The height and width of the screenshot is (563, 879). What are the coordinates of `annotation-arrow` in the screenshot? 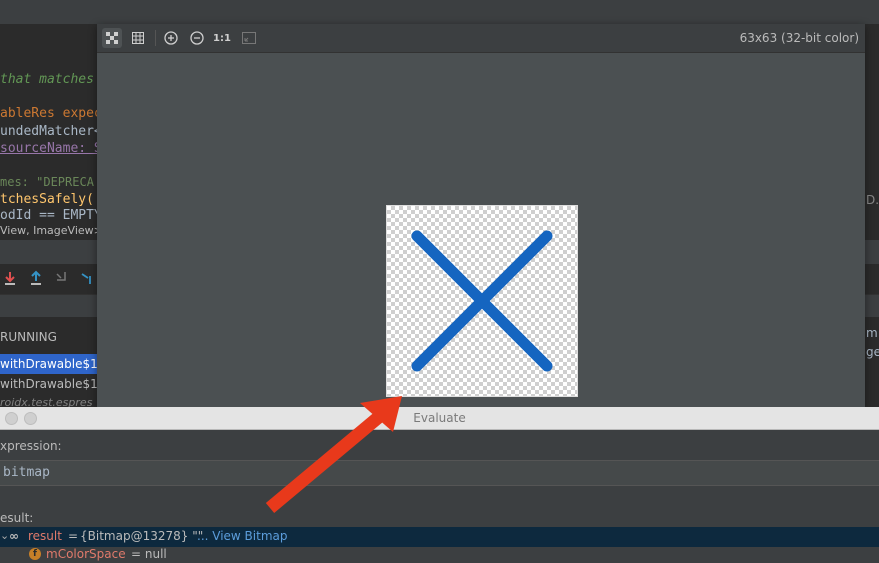 It's located at (333, 454).